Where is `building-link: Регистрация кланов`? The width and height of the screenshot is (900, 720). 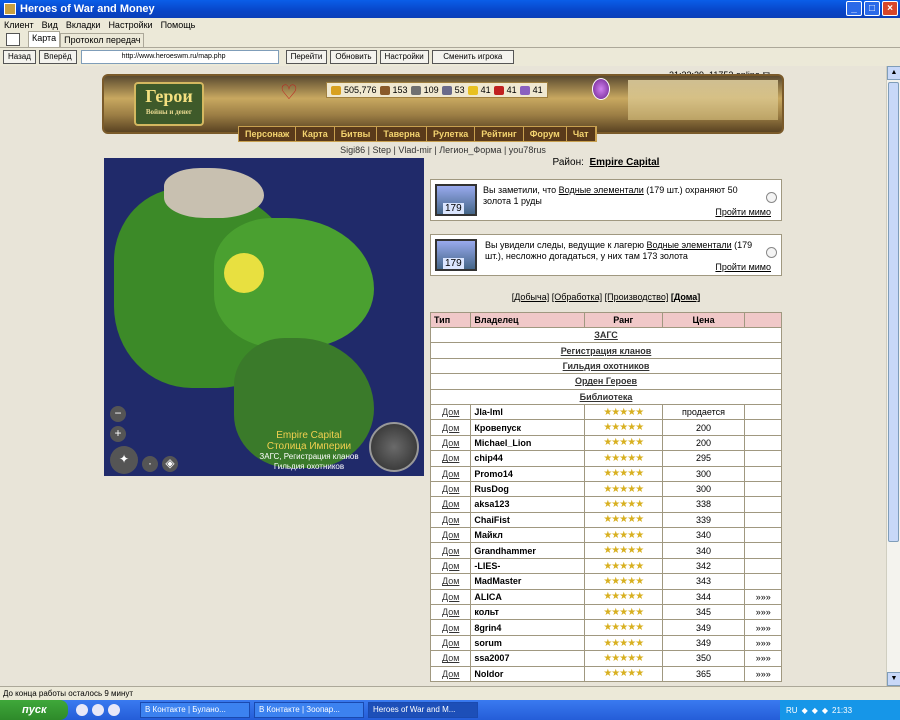
building-link: Регистрация кланов is located at coordinates (606, 350).